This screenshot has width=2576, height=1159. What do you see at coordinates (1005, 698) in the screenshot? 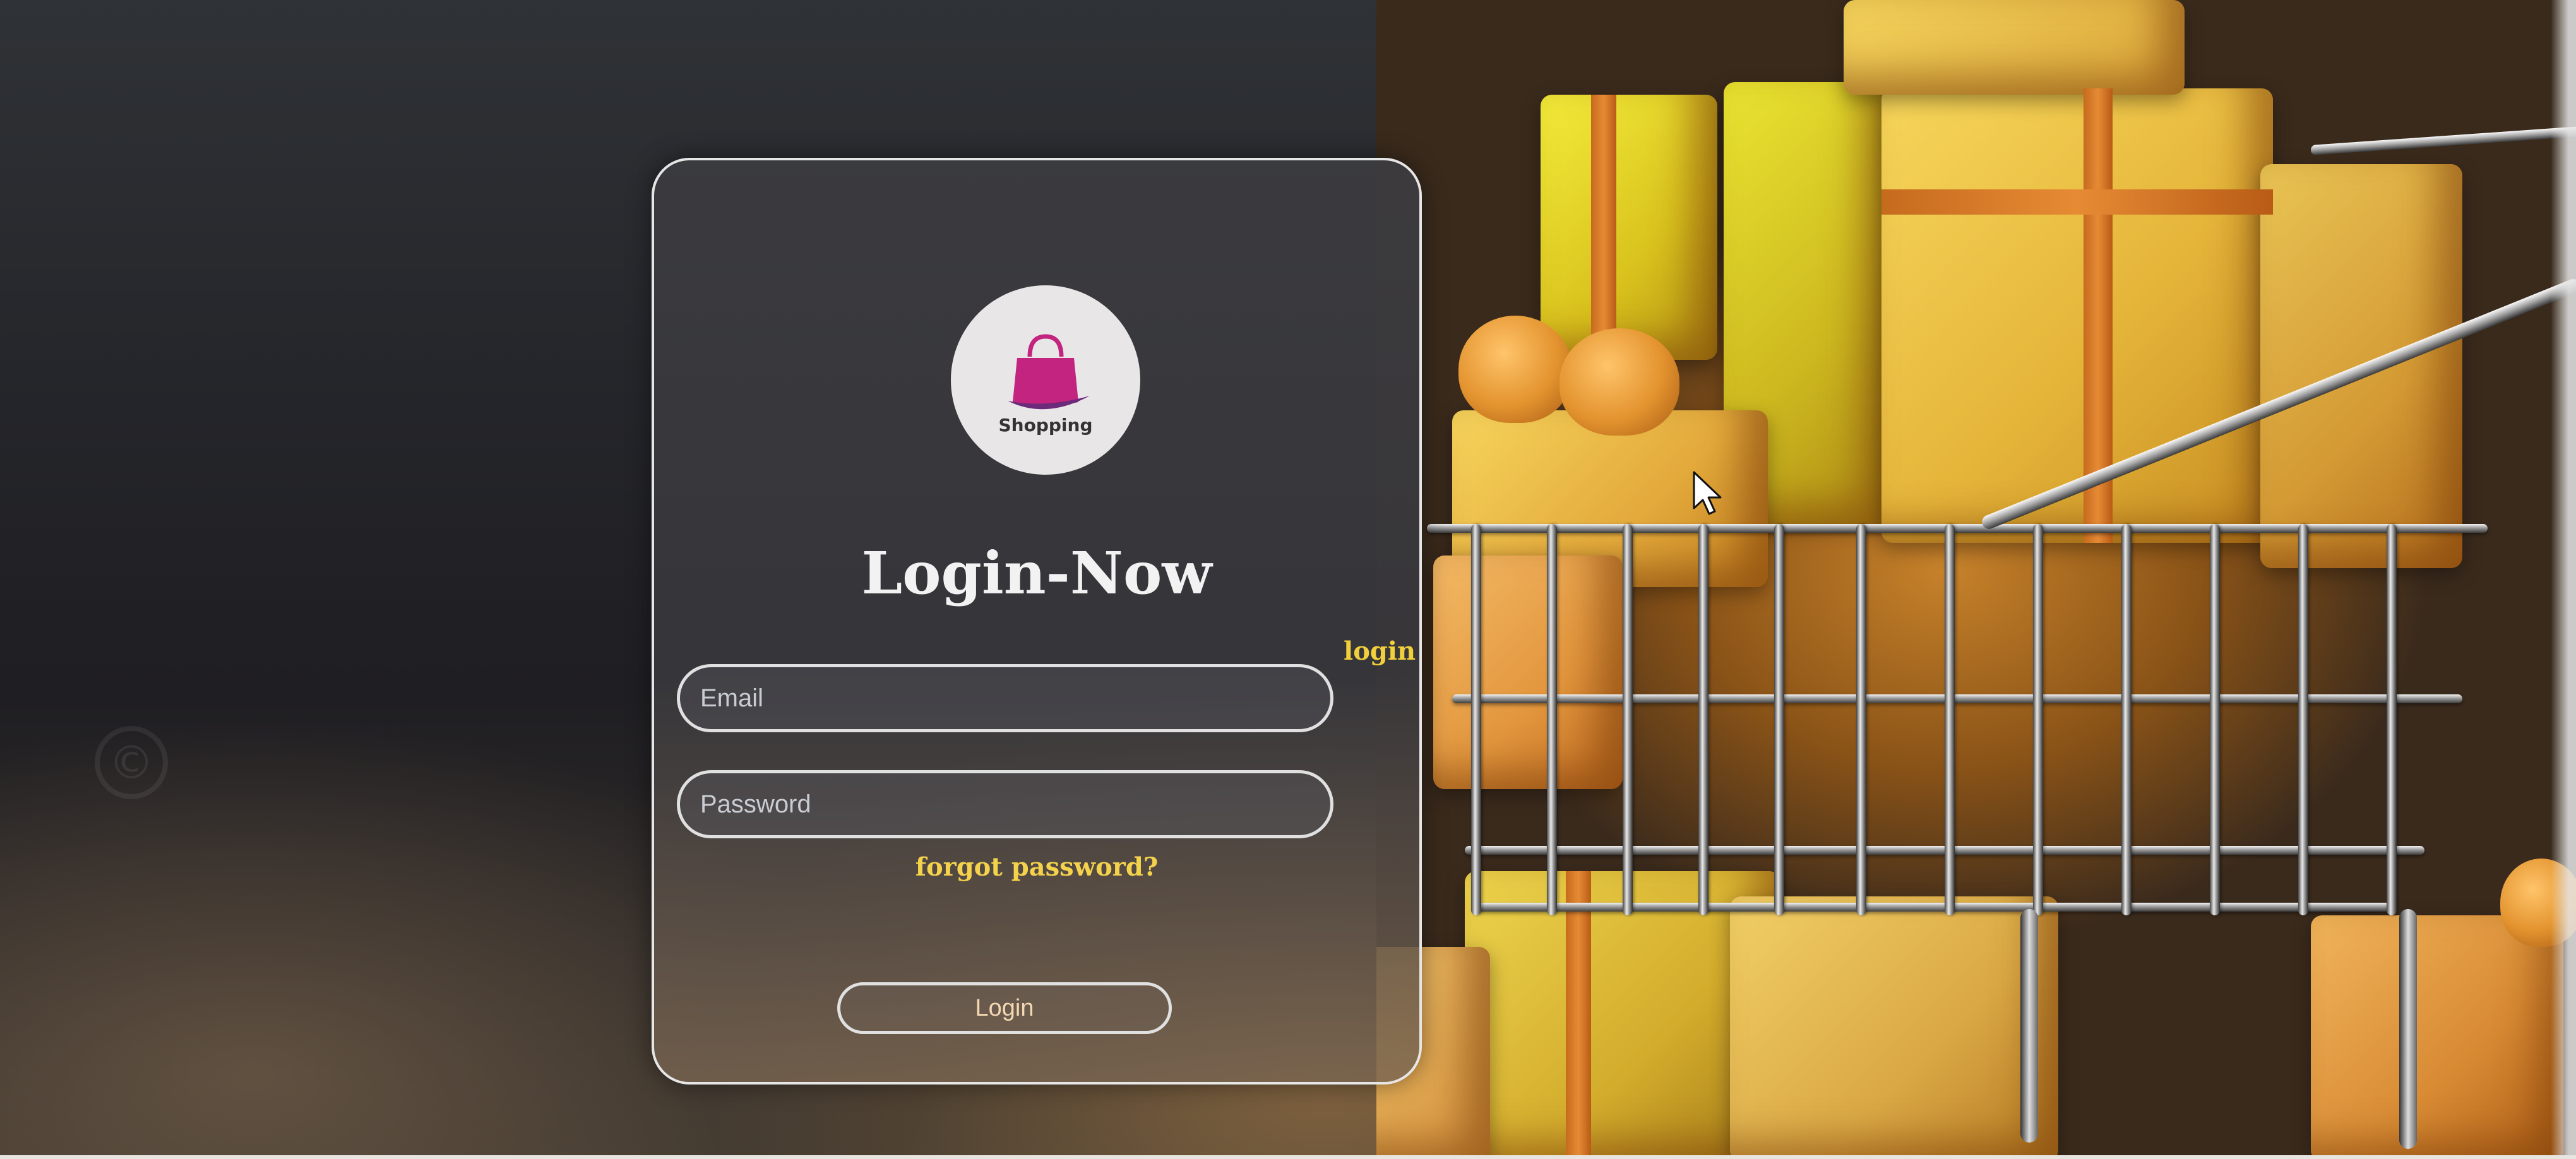
I see `email-field` at bounding box center [1005, 698].